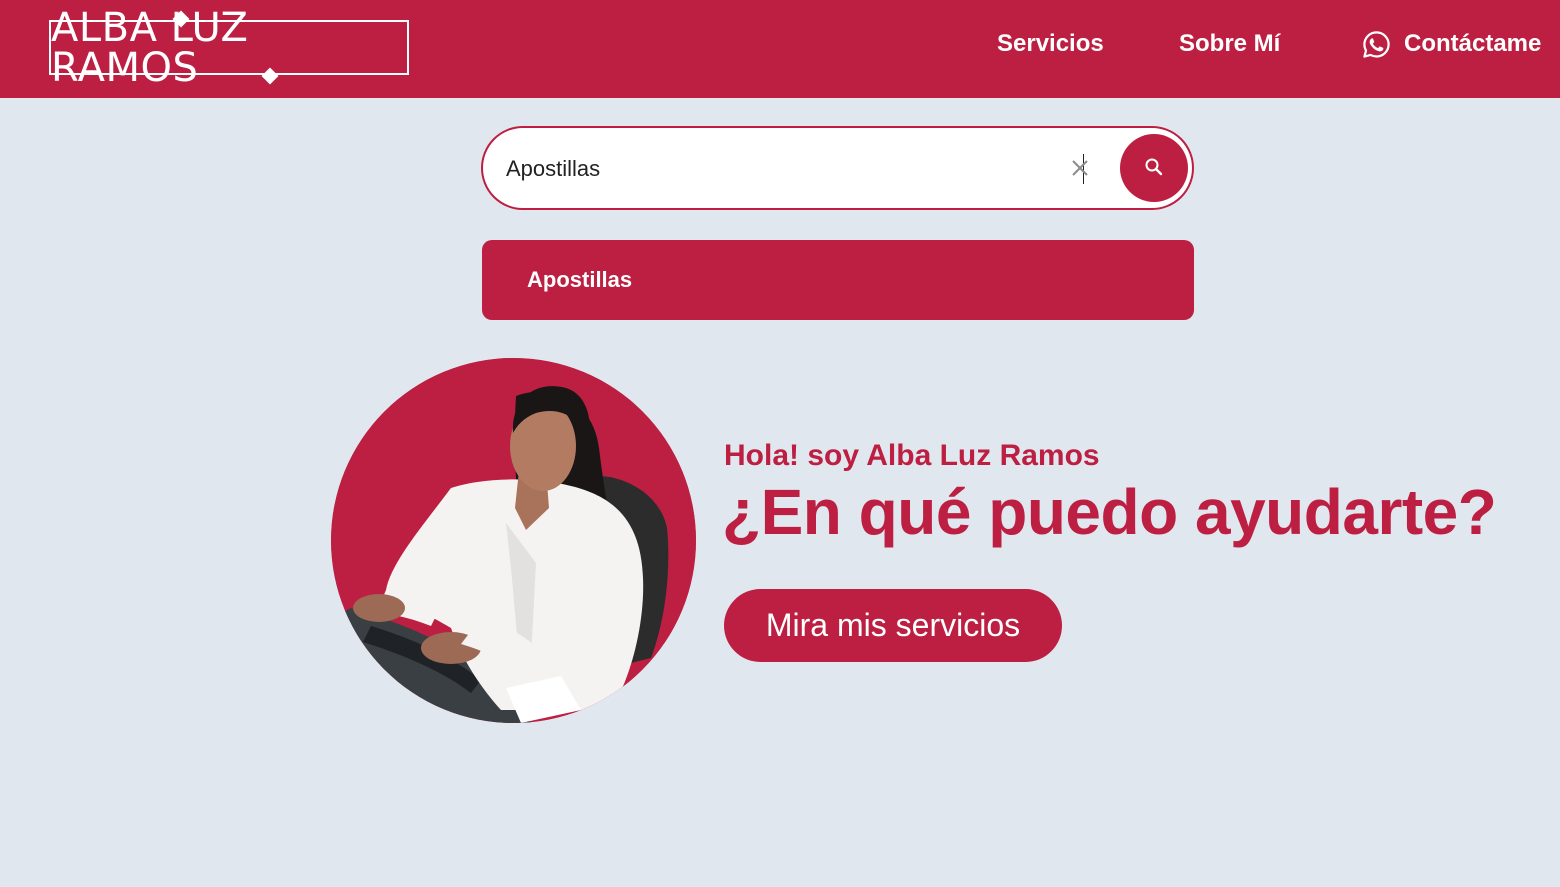  I want to click on search-suggestion-item: Apostillas, so click(838, 280).